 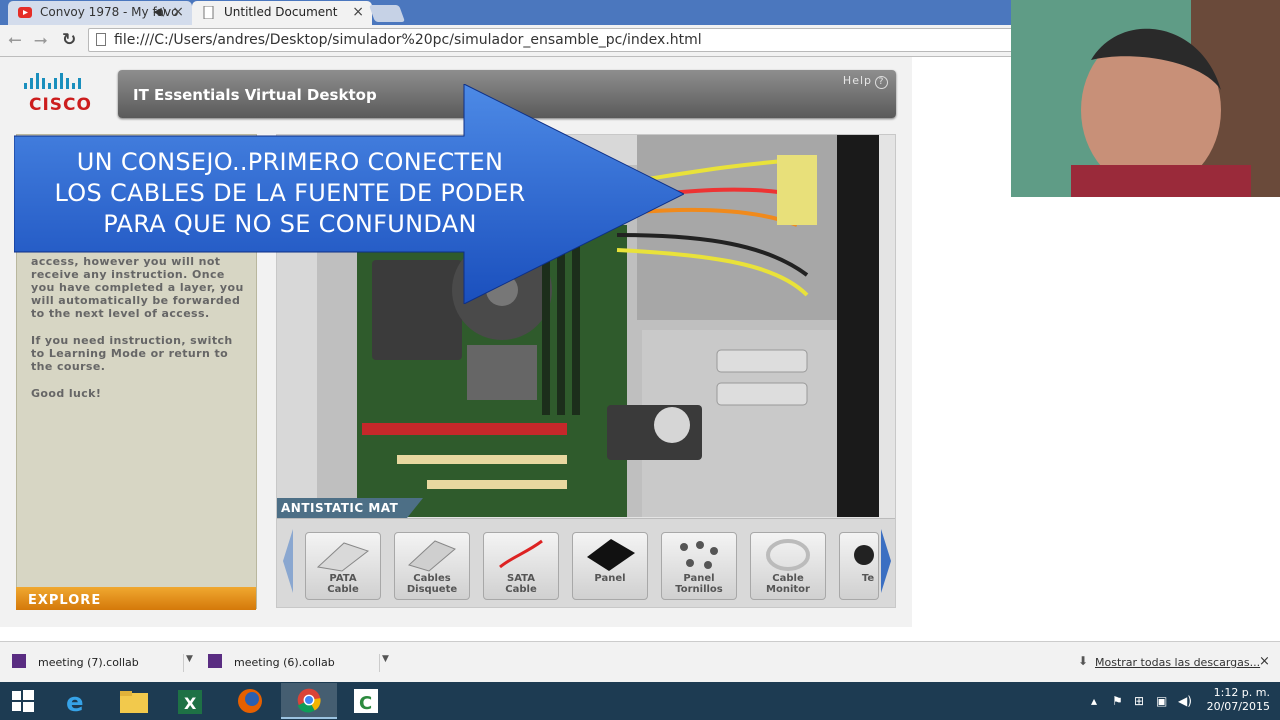 I want to click on windows-icon: ⊞, so click(x=1139, y=701).